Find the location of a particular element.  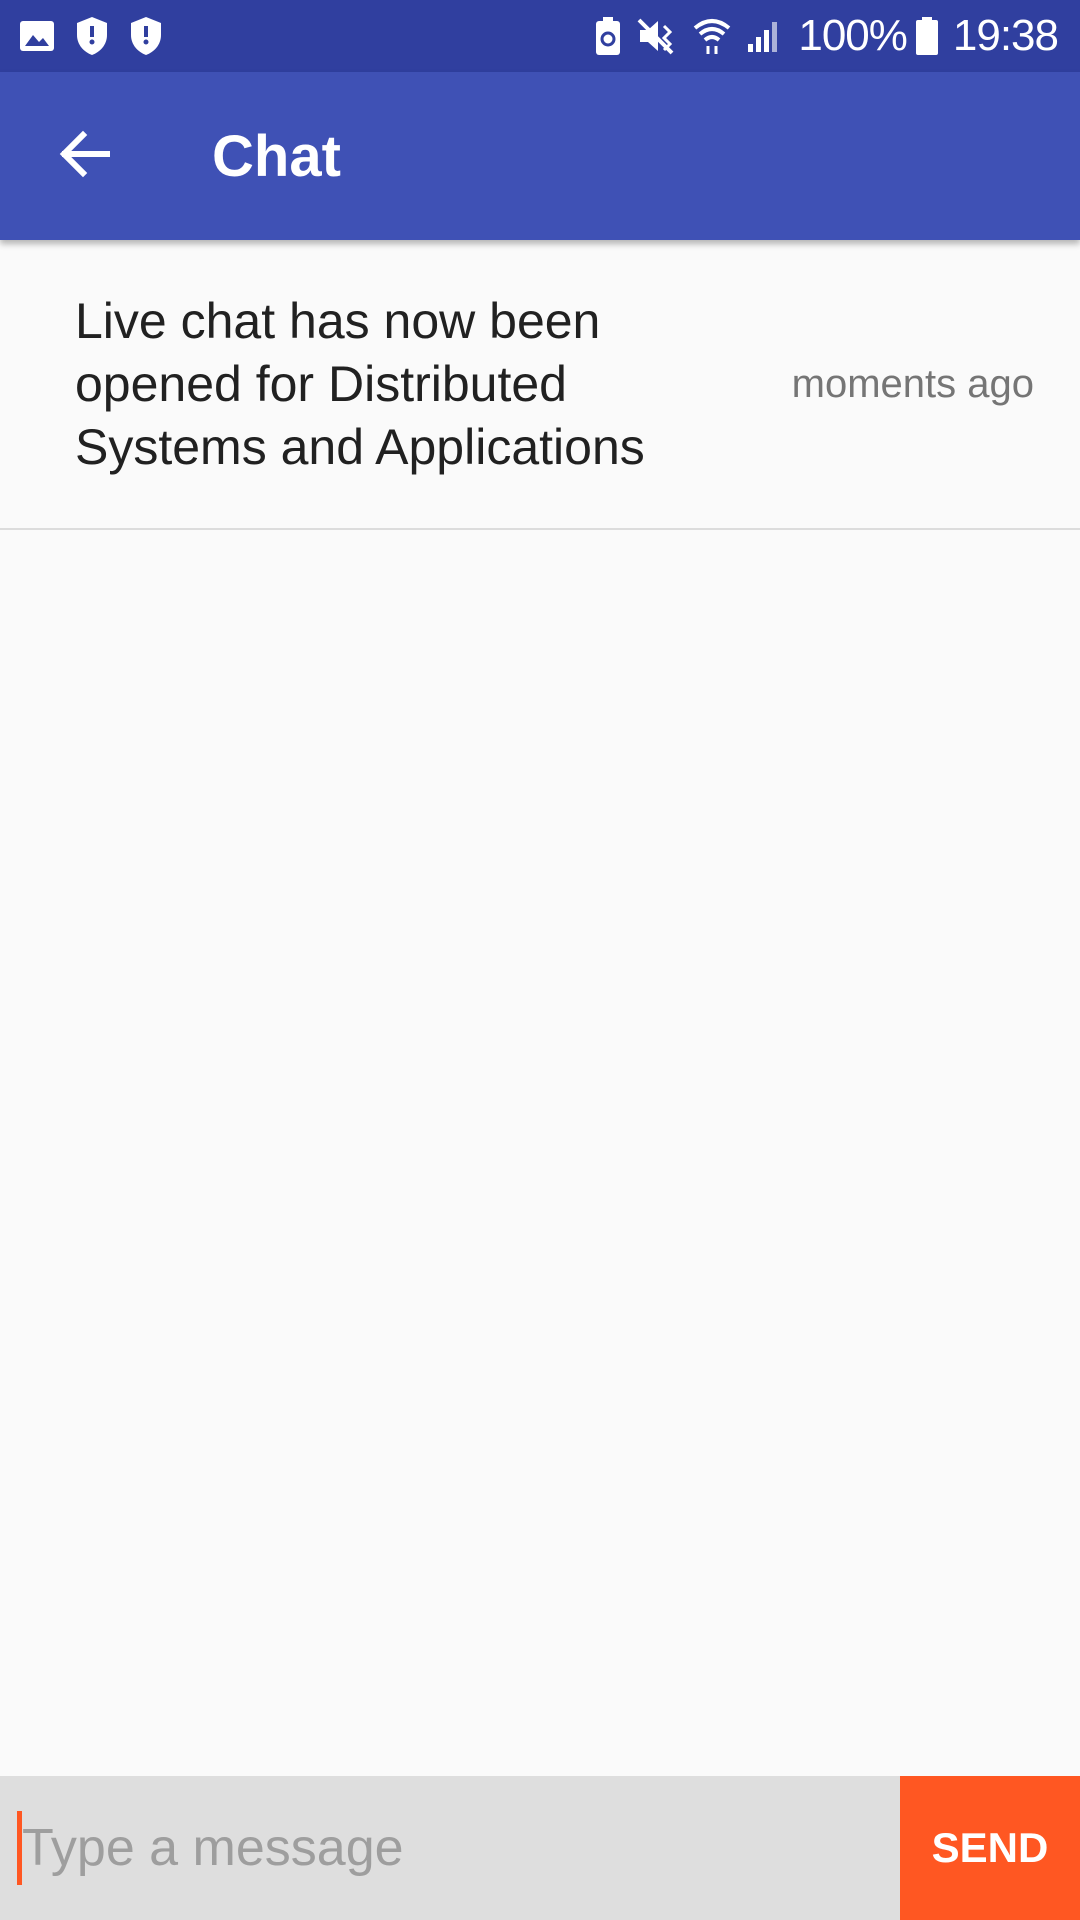

status-left-icons is located at coordinates (100, 36).